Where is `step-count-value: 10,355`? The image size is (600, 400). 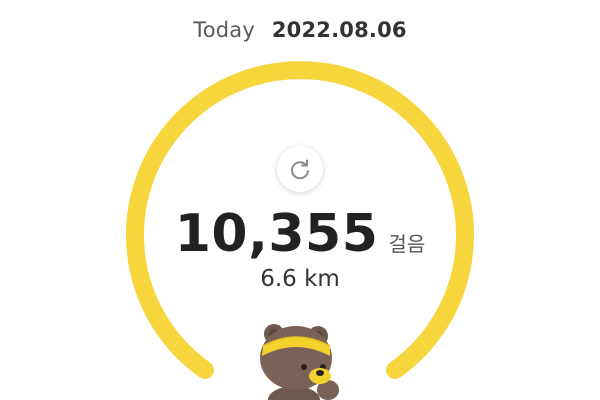
step-count-value: 10,355 is located at coordinates (276, 234).